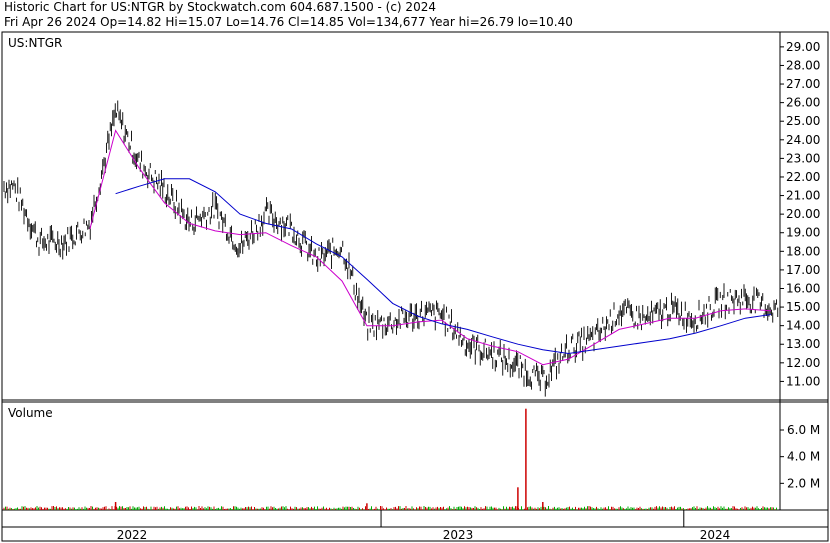 The height and width of the screenshot is (543, 830). I want to click on price-pane-label: US:NTGR, so click(35, 43).